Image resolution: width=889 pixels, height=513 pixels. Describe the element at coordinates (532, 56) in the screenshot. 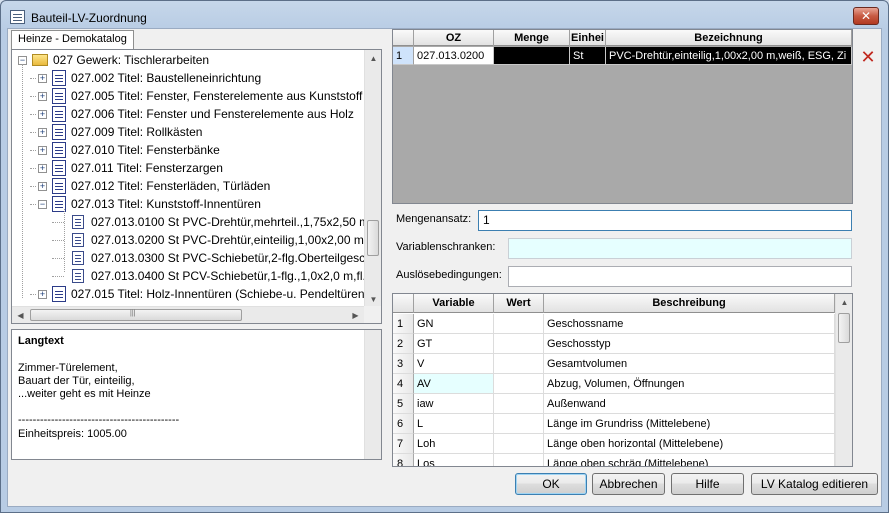

I see `cell-menge` at that location.